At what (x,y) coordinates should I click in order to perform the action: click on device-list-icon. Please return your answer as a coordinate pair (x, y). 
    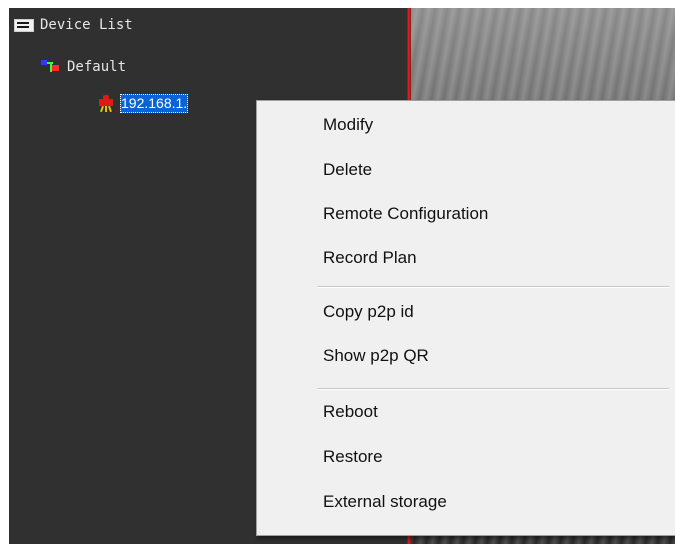
    Looking at the image, I should click on (24, 25).